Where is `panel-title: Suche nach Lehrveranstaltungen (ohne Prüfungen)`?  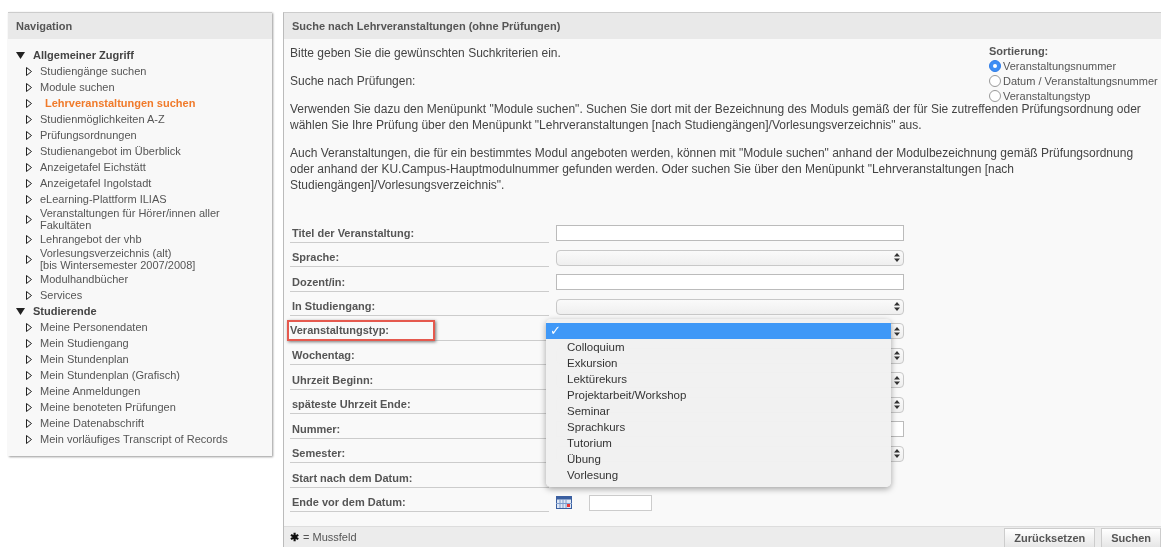
panel-title: Suche nach Lehrveranstaltungen (ohne Prüfungen) is located at coordinates (426, 26).